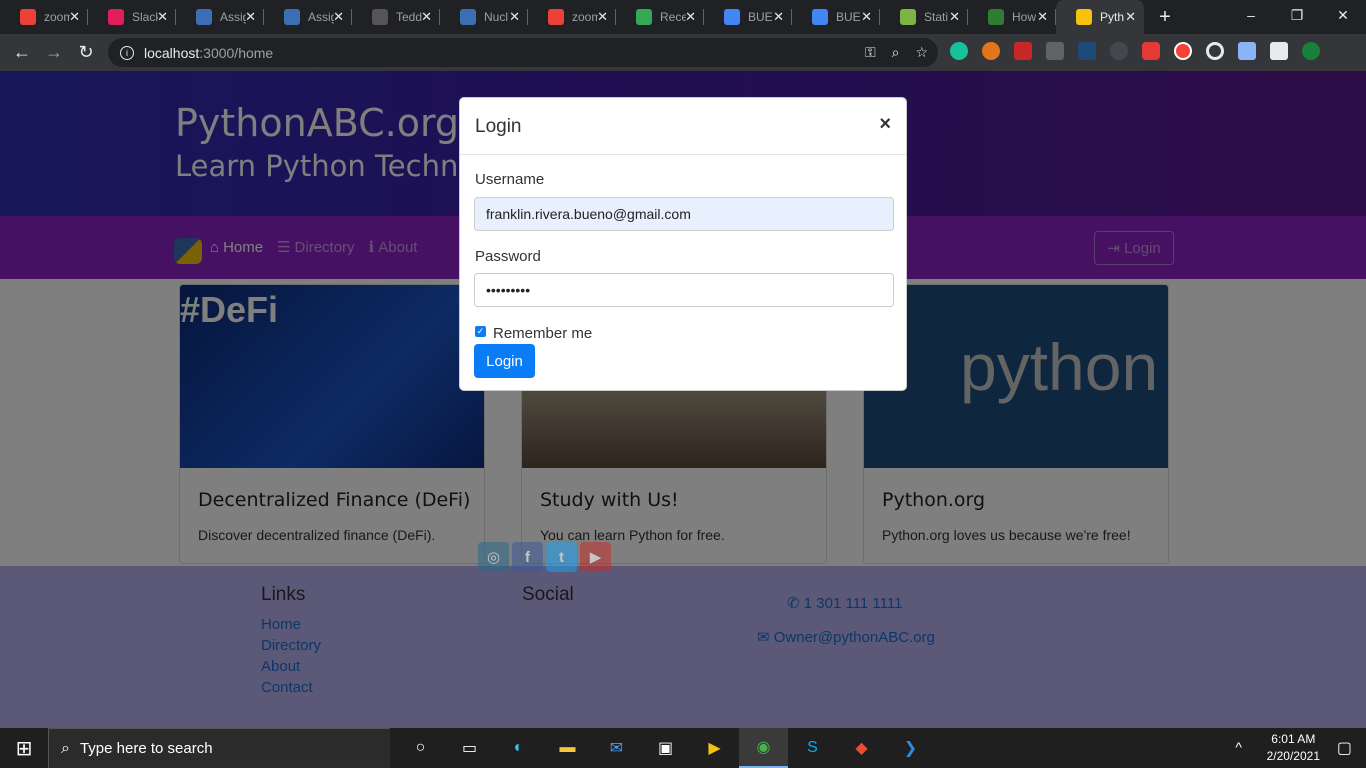 The width and height of the screenshot is (1366, 768). I want to click on search-placeholder: Type here to search, so click(146, 748).